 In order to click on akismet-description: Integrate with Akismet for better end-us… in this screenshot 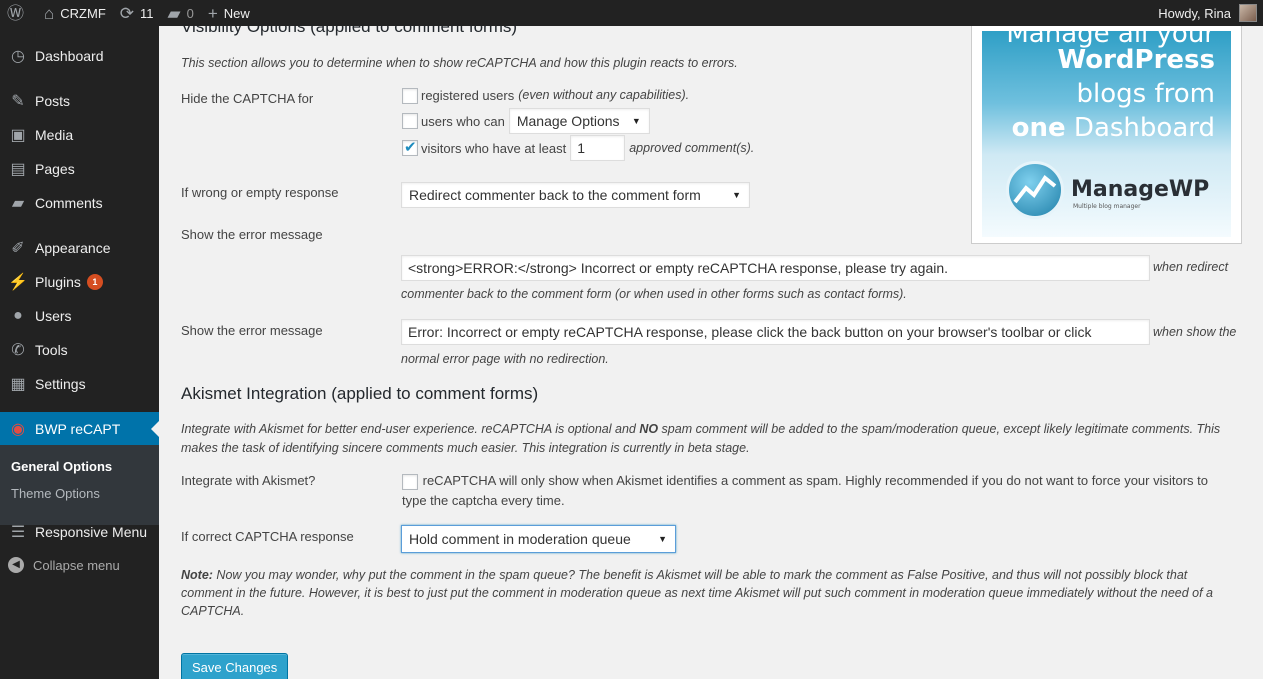, I will do `click(716, 439)`.